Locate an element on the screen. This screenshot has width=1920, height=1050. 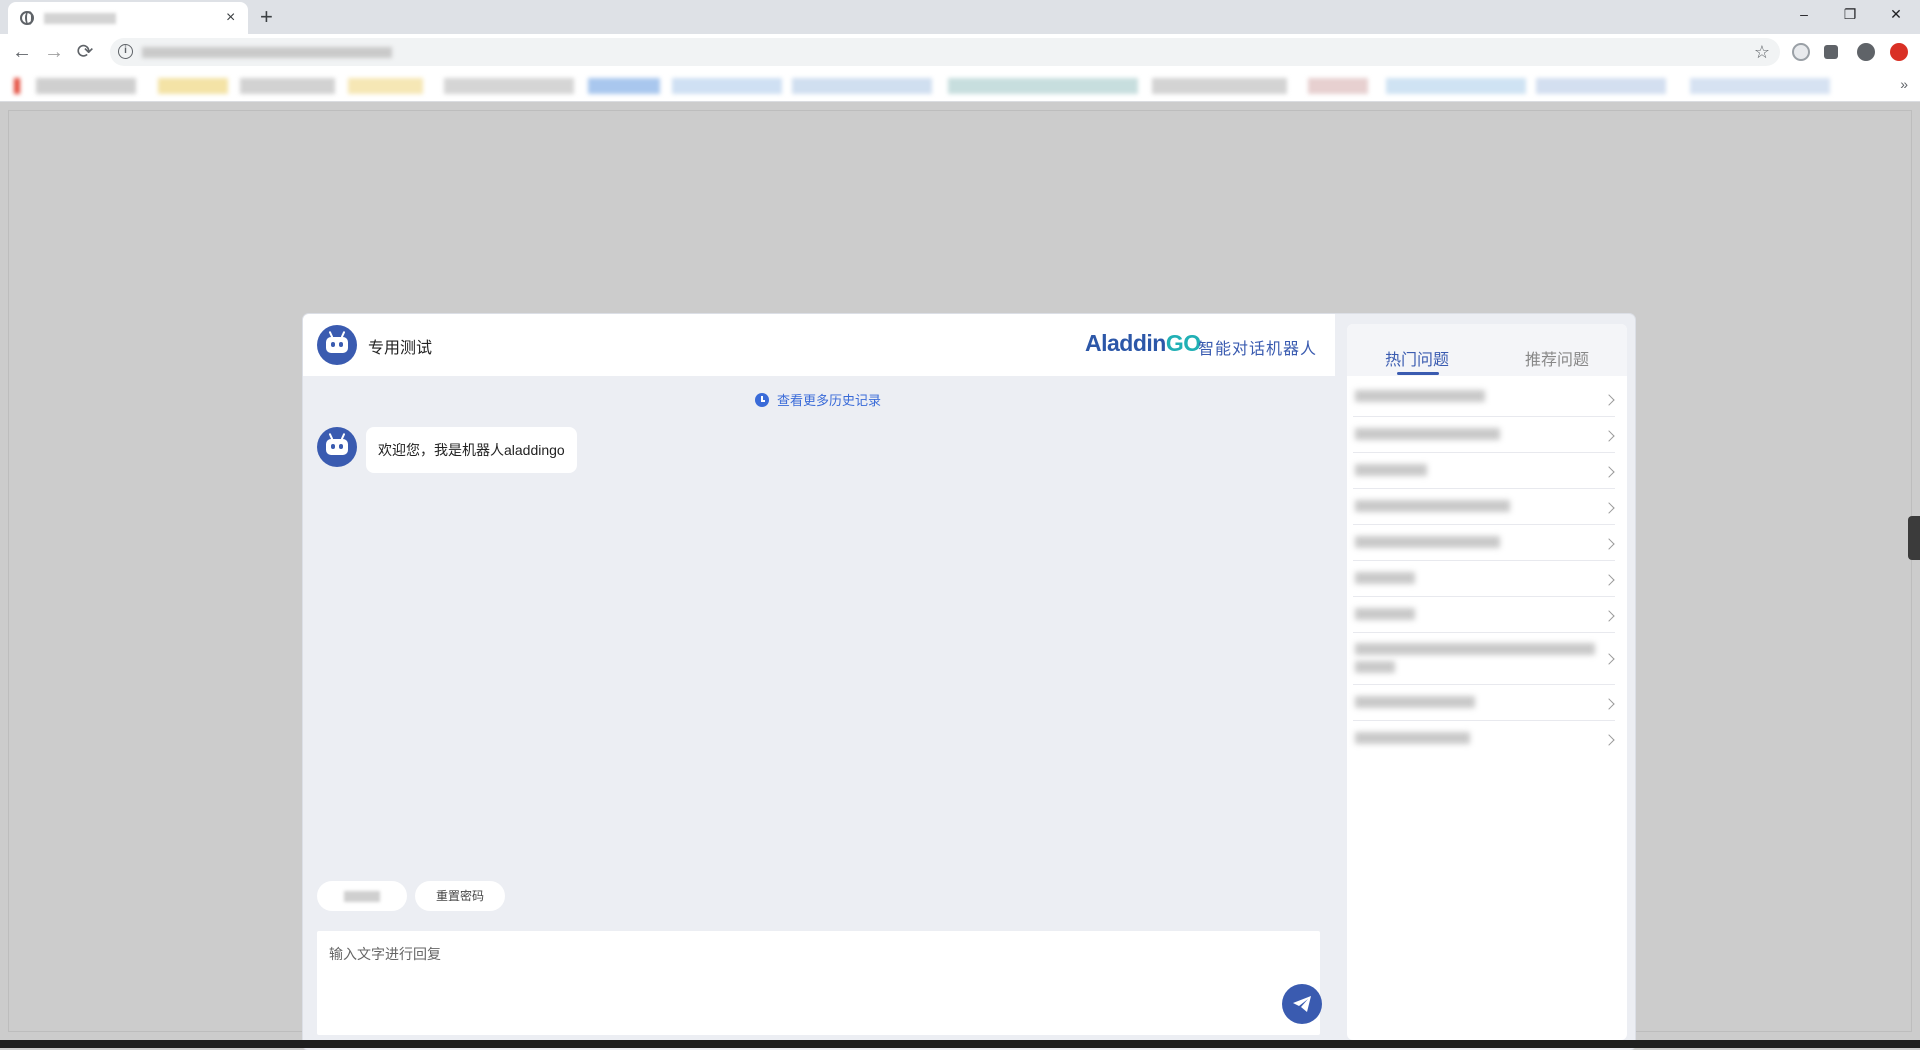
window-restore-button: ❐ is located at coordinates (1850, 14).